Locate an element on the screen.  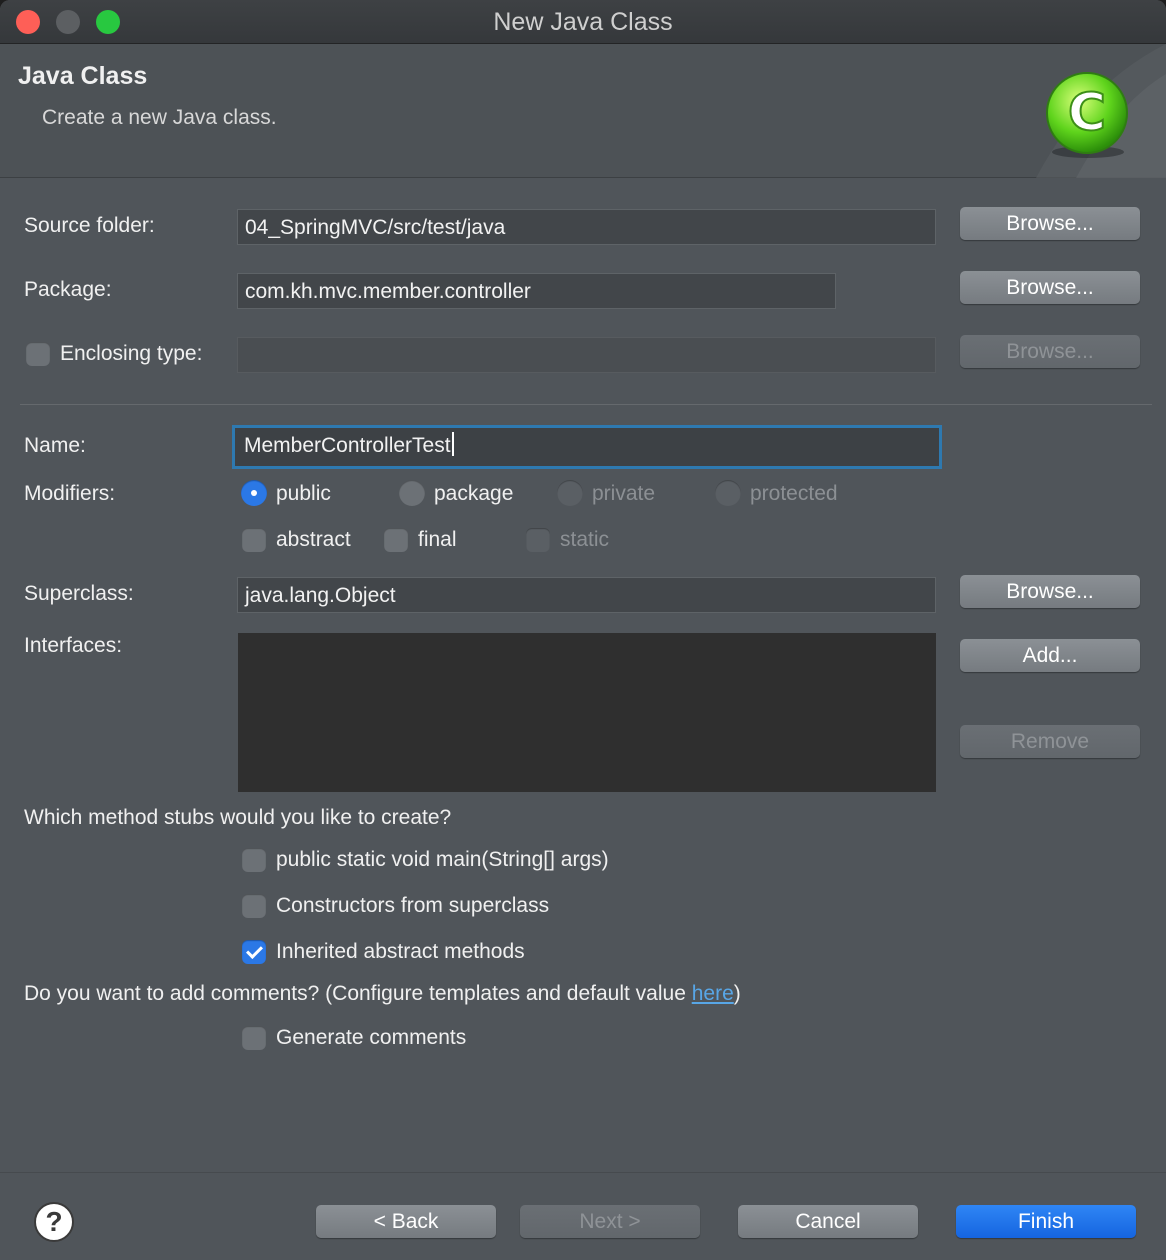
title-bar: New Java Class is located at coordinates (583, 22).